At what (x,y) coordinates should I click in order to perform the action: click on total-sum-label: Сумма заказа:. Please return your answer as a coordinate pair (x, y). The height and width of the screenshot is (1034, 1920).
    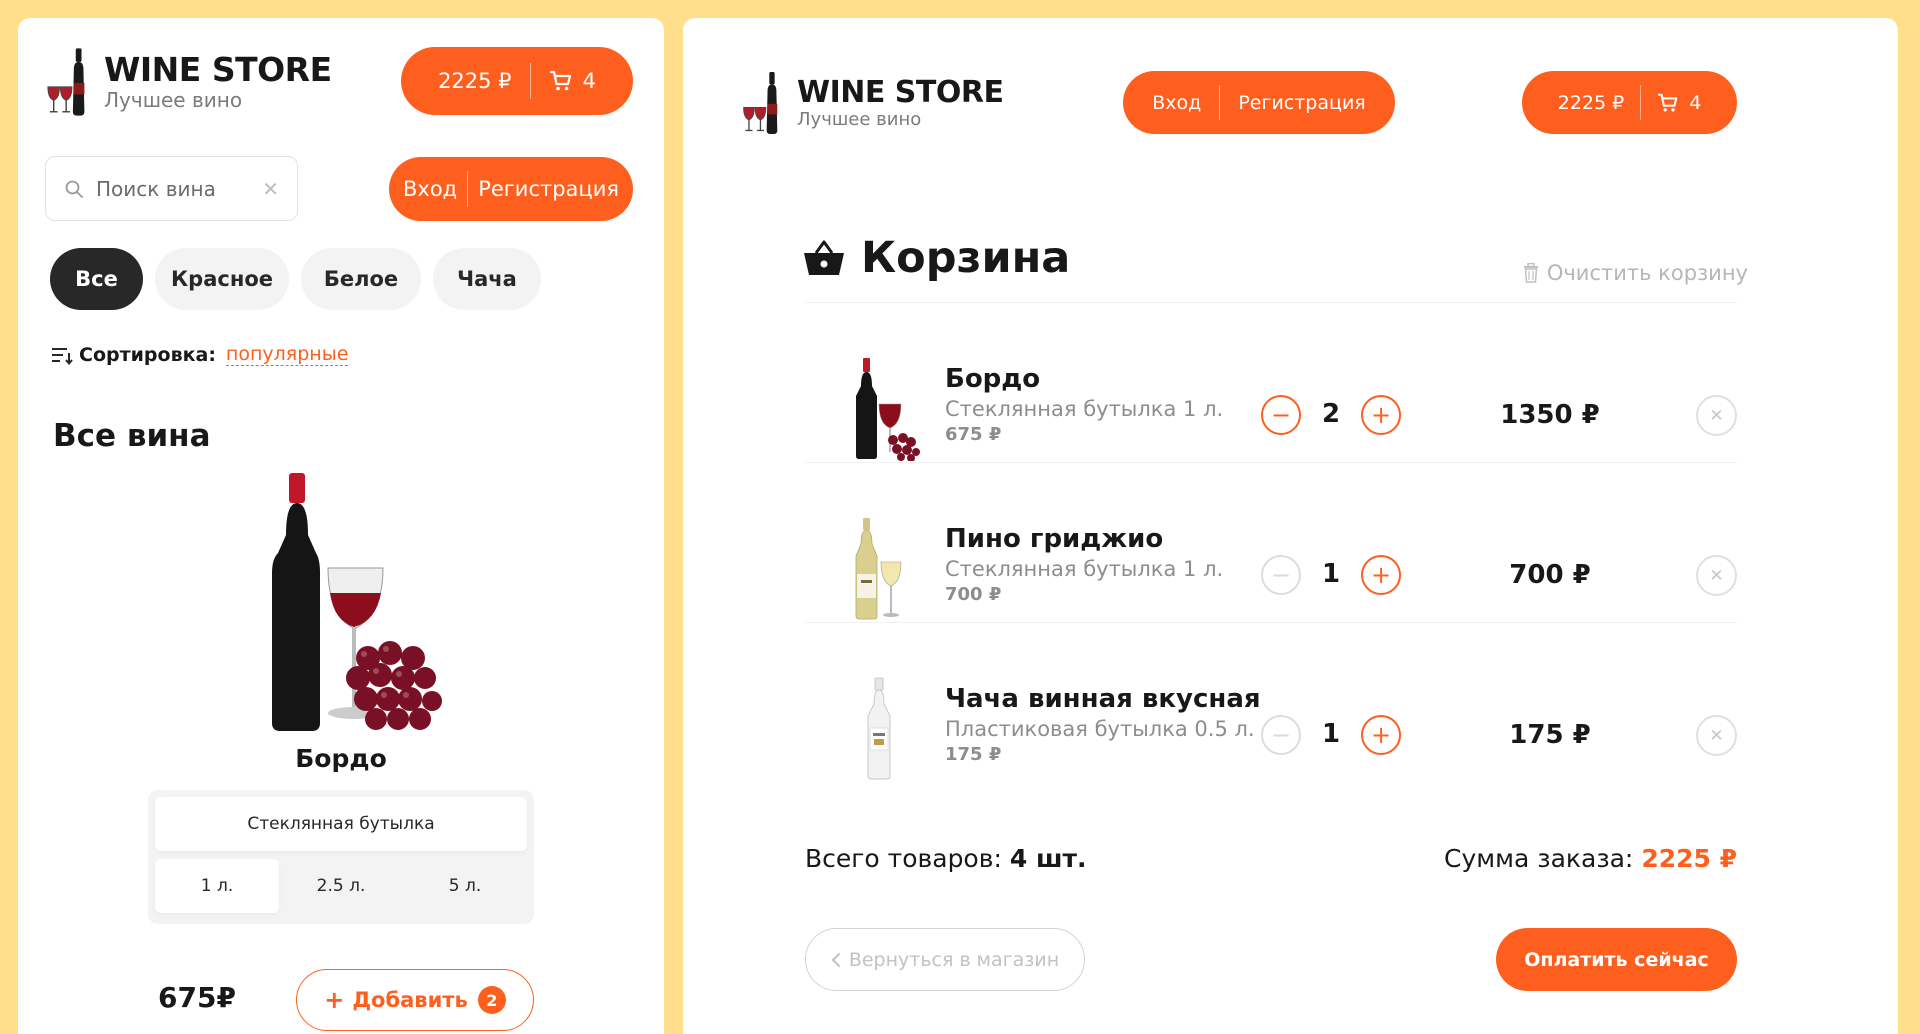
    Looking at the image, I should click on (1539, 858).